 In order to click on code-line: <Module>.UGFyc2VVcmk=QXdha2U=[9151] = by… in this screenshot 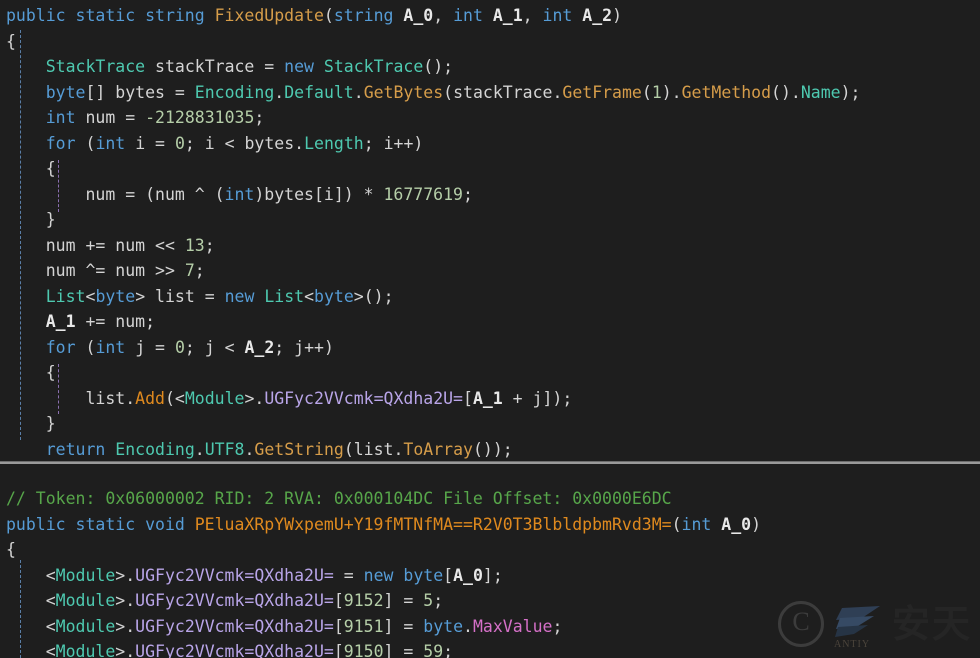, I will do `click(383, 627)`.